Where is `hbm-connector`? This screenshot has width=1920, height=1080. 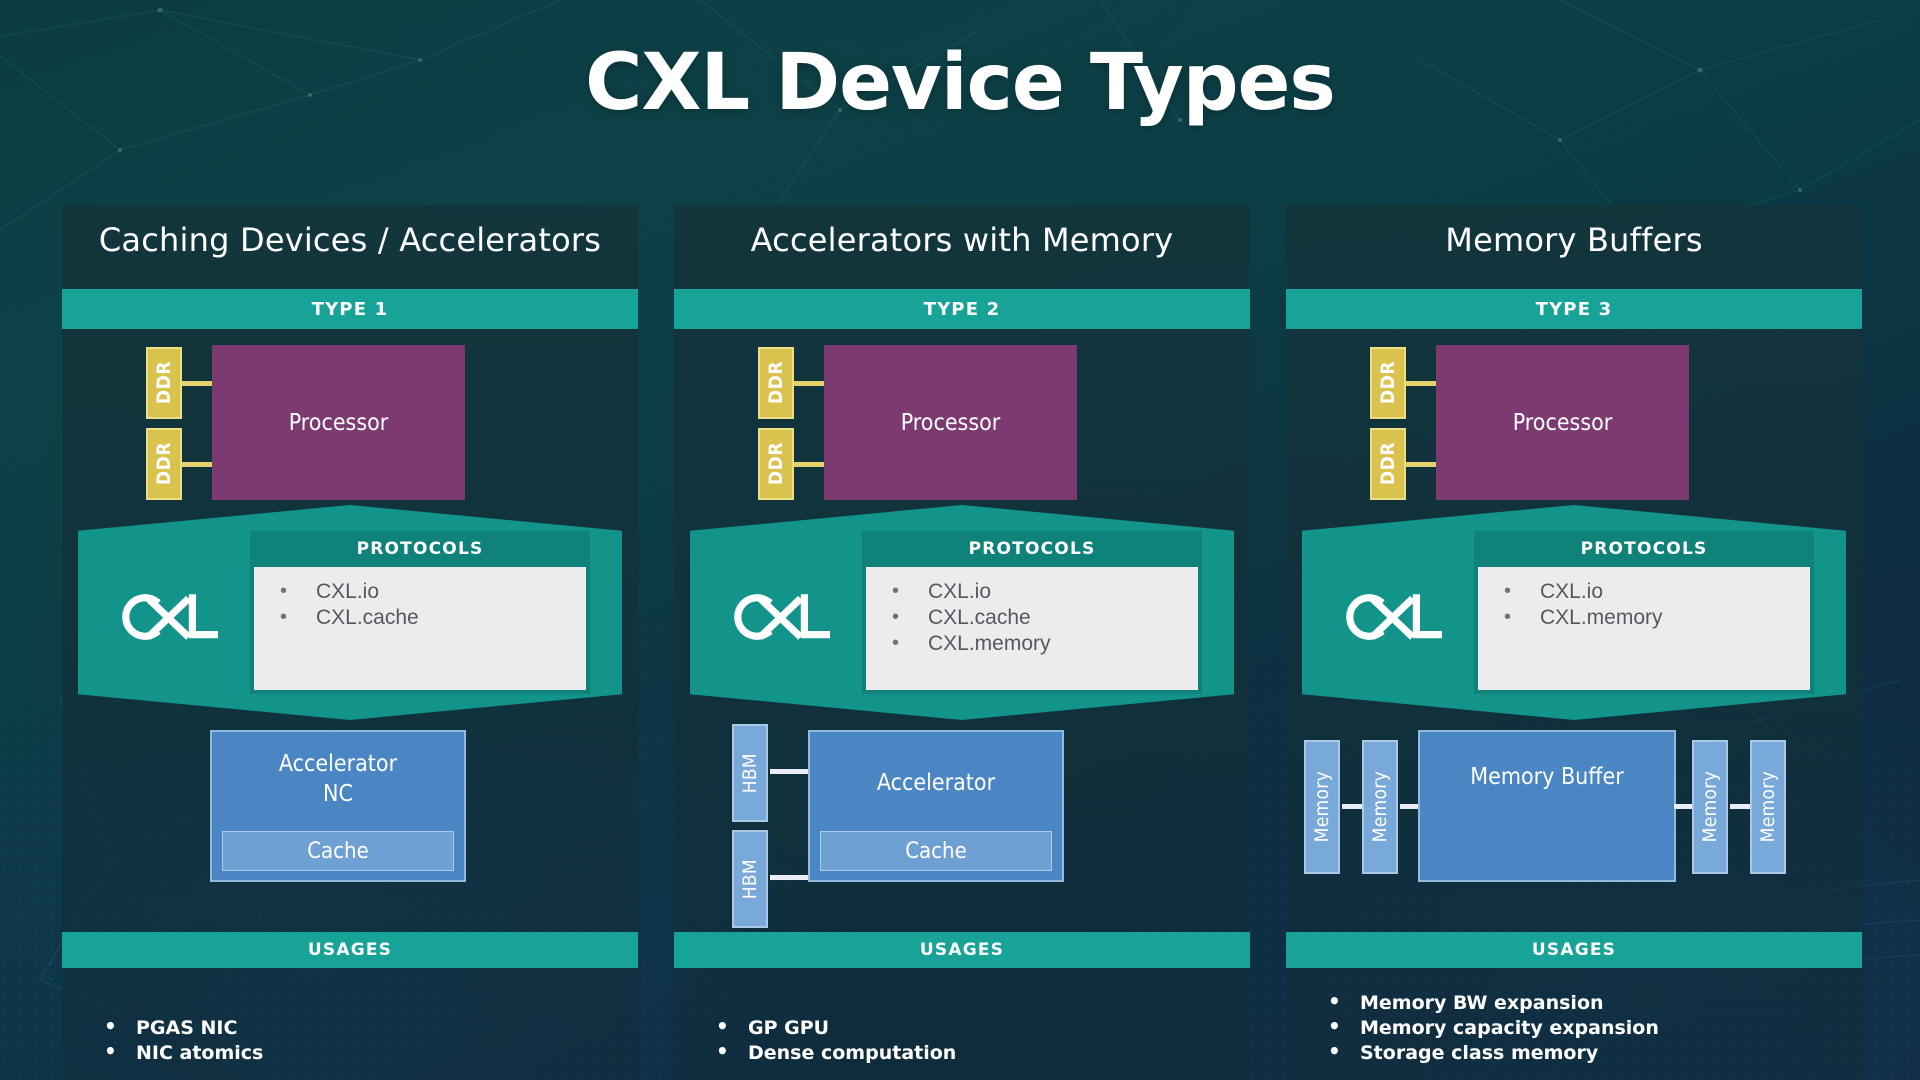
hbm-connector is located at coordinates (789, 877).